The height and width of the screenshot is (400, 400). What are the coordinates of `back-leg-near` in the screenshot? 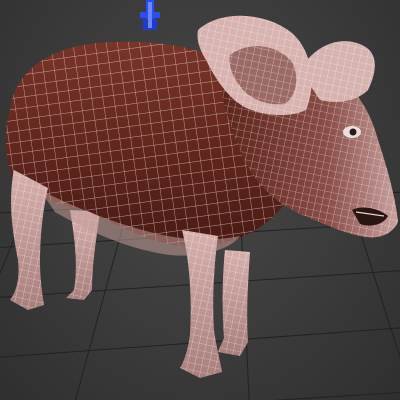 It's located at (29, 240).